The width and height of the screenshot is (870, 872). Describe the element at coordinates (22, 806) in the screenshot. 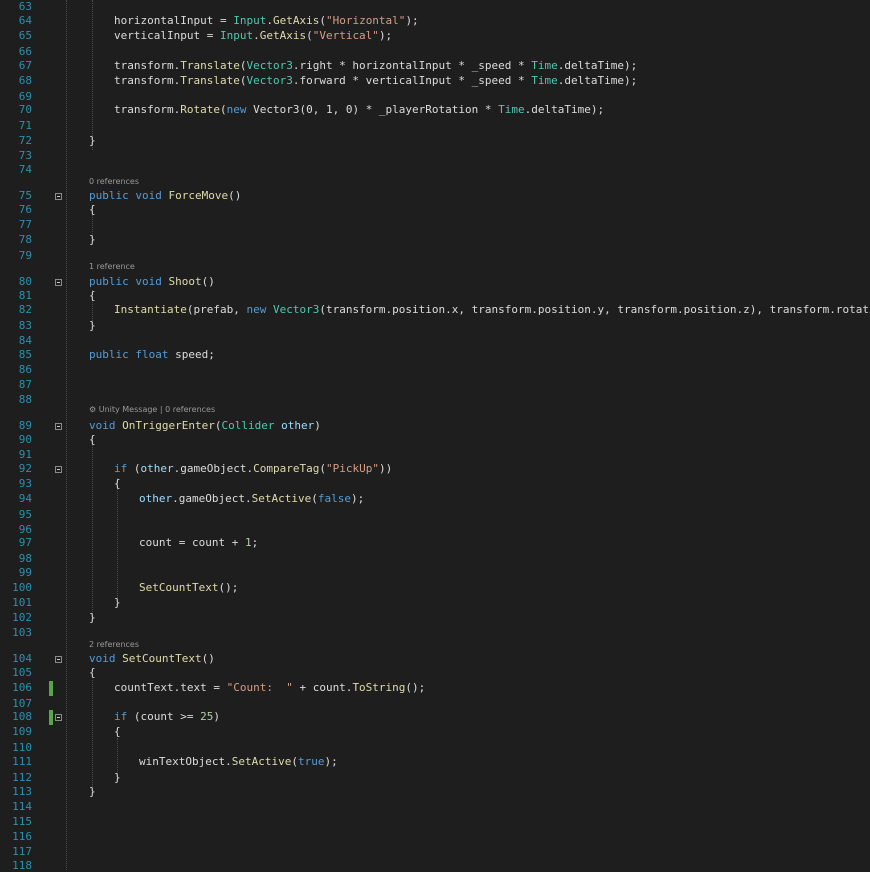

I see `line-number: 114` at that location.